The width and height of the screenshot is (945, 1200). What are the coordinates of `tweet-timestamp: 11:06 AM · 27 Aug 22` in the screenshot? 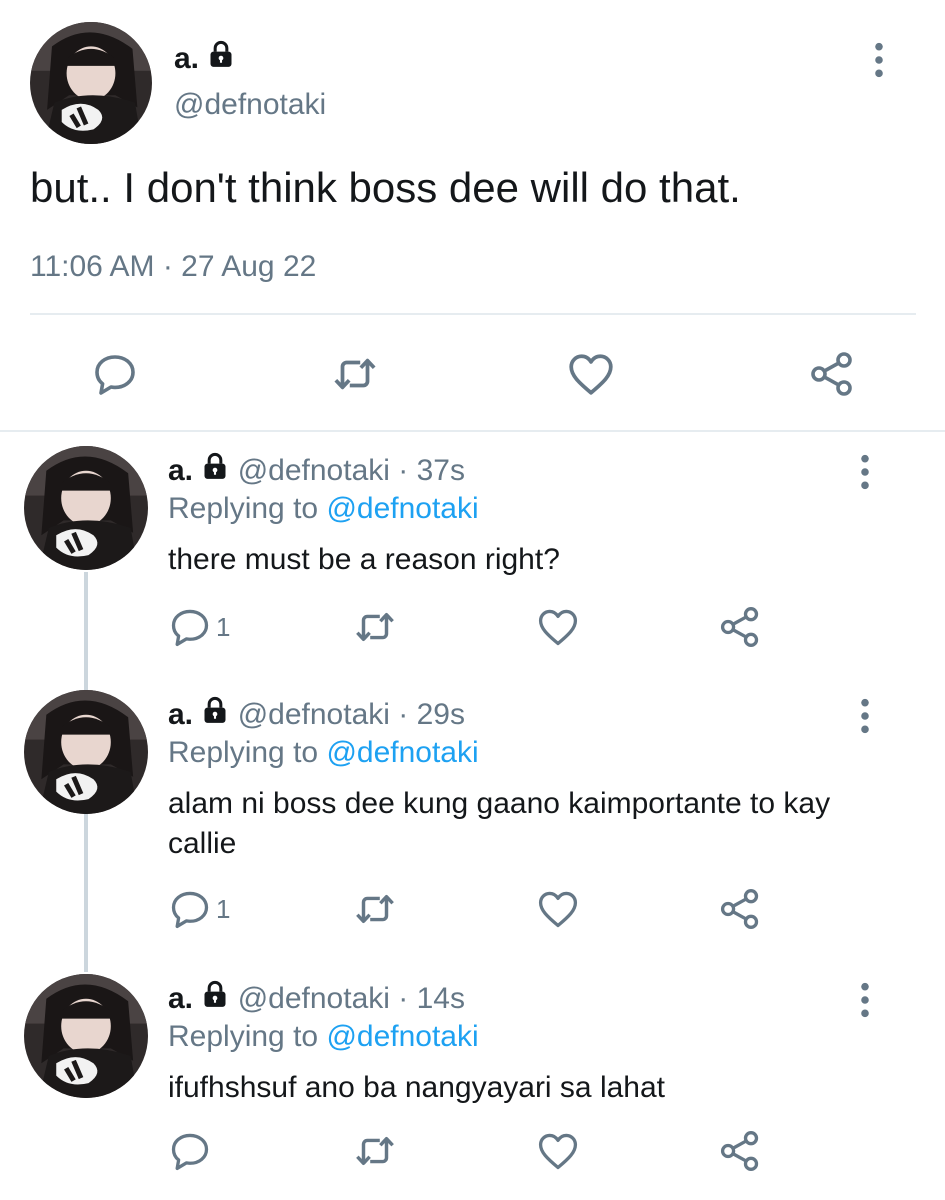 It's located at (173, 267).